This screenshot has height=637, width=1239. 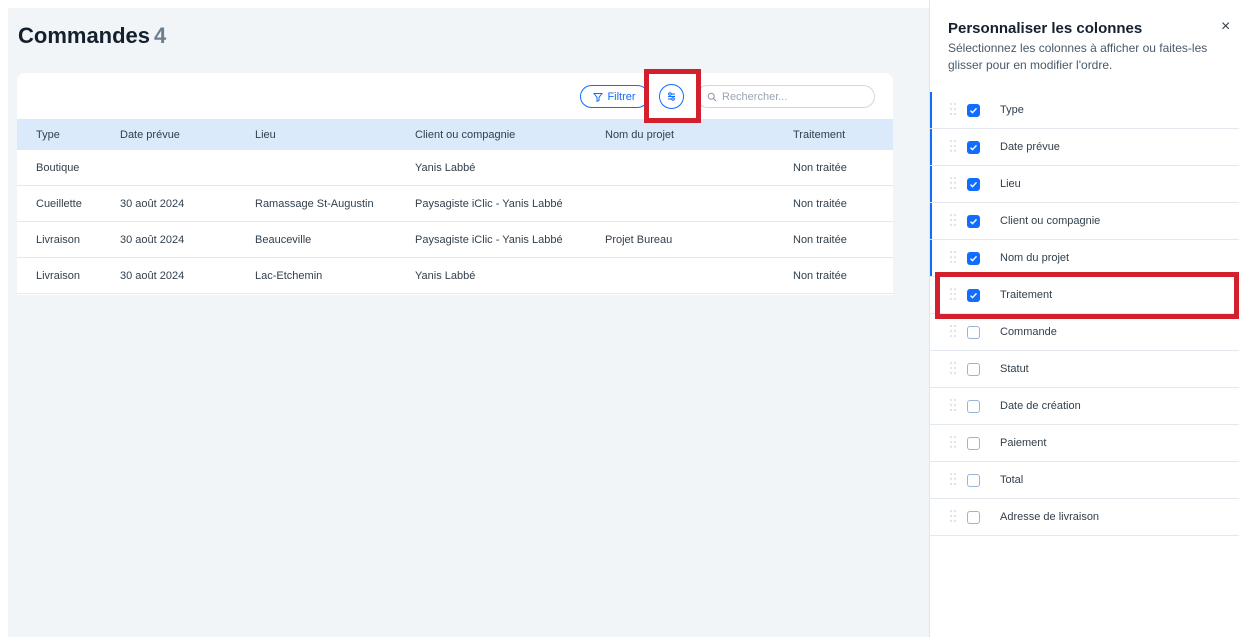 What do you see at coordinates (1035, 258) in the screenshot?
I see `column-label: Nom du projet` at bounding box center [1035, 258].